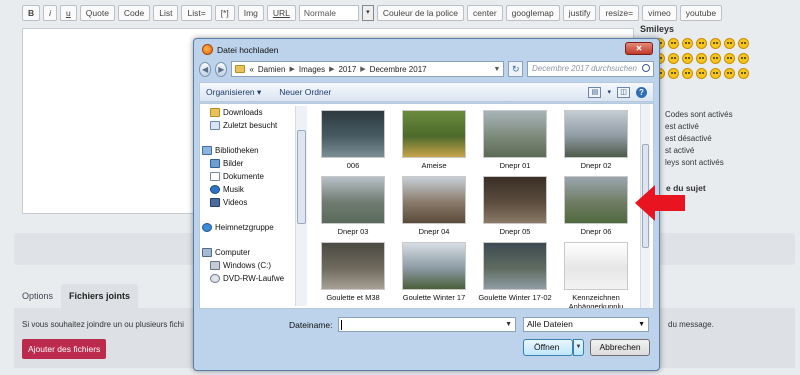 This screenshot has height=375, width=800. I want to click on cancel-button: Abbrechen, so click(620, 347).